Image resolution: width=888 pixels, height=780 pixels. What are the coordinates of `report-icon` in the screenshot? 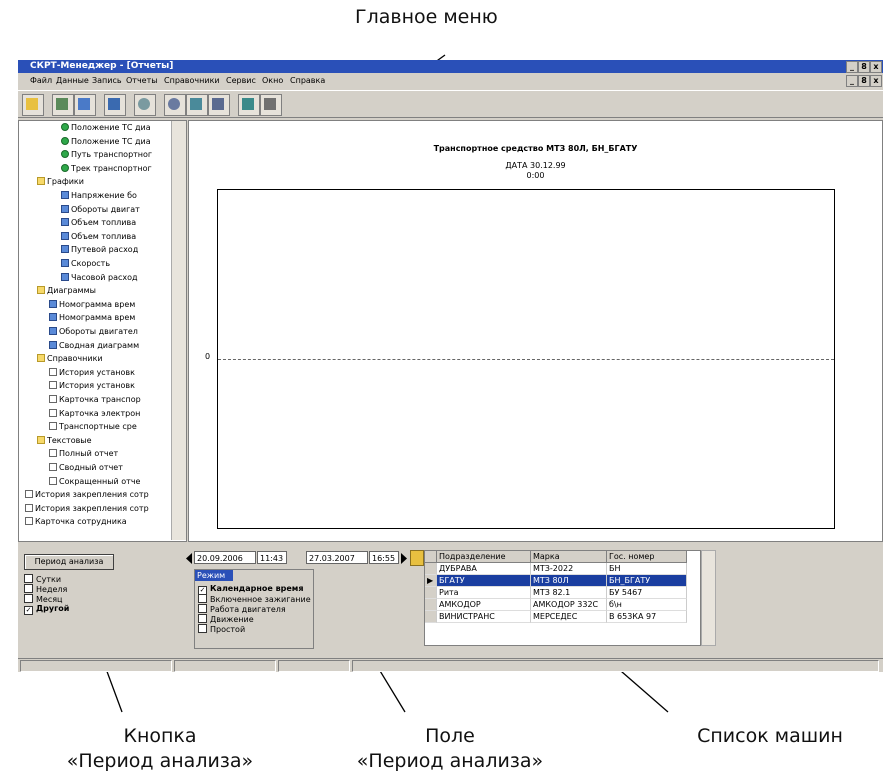 It's located at (53, 344).